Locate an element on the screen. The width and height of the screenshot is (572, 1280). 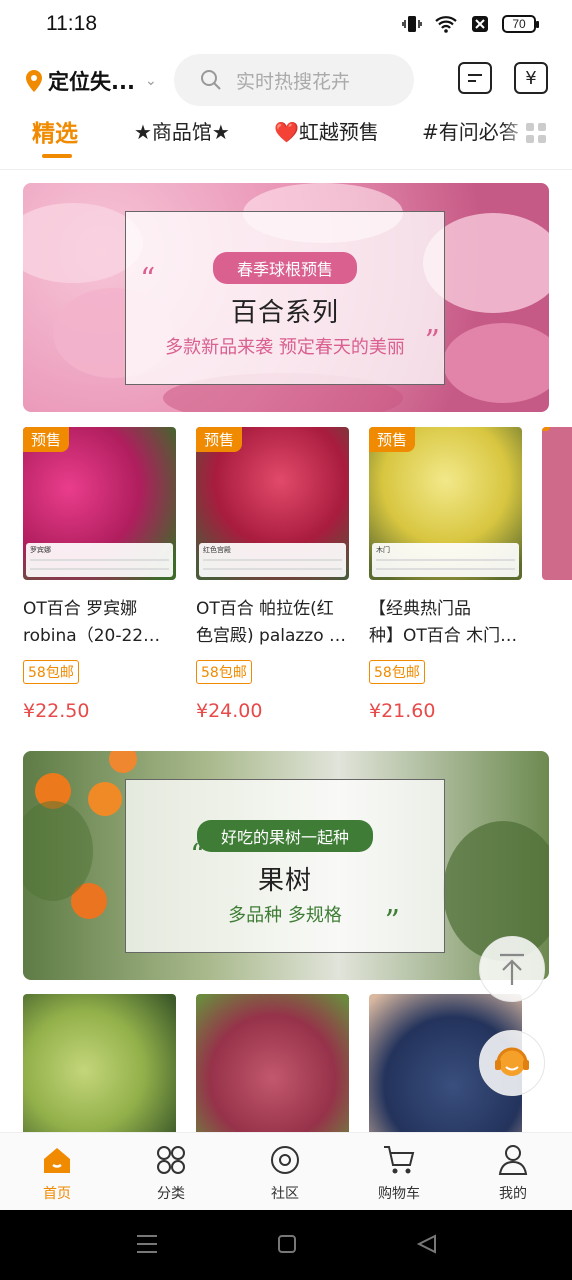
product-image: 预售 红色宫殿 is located at coordinates (272, 503).